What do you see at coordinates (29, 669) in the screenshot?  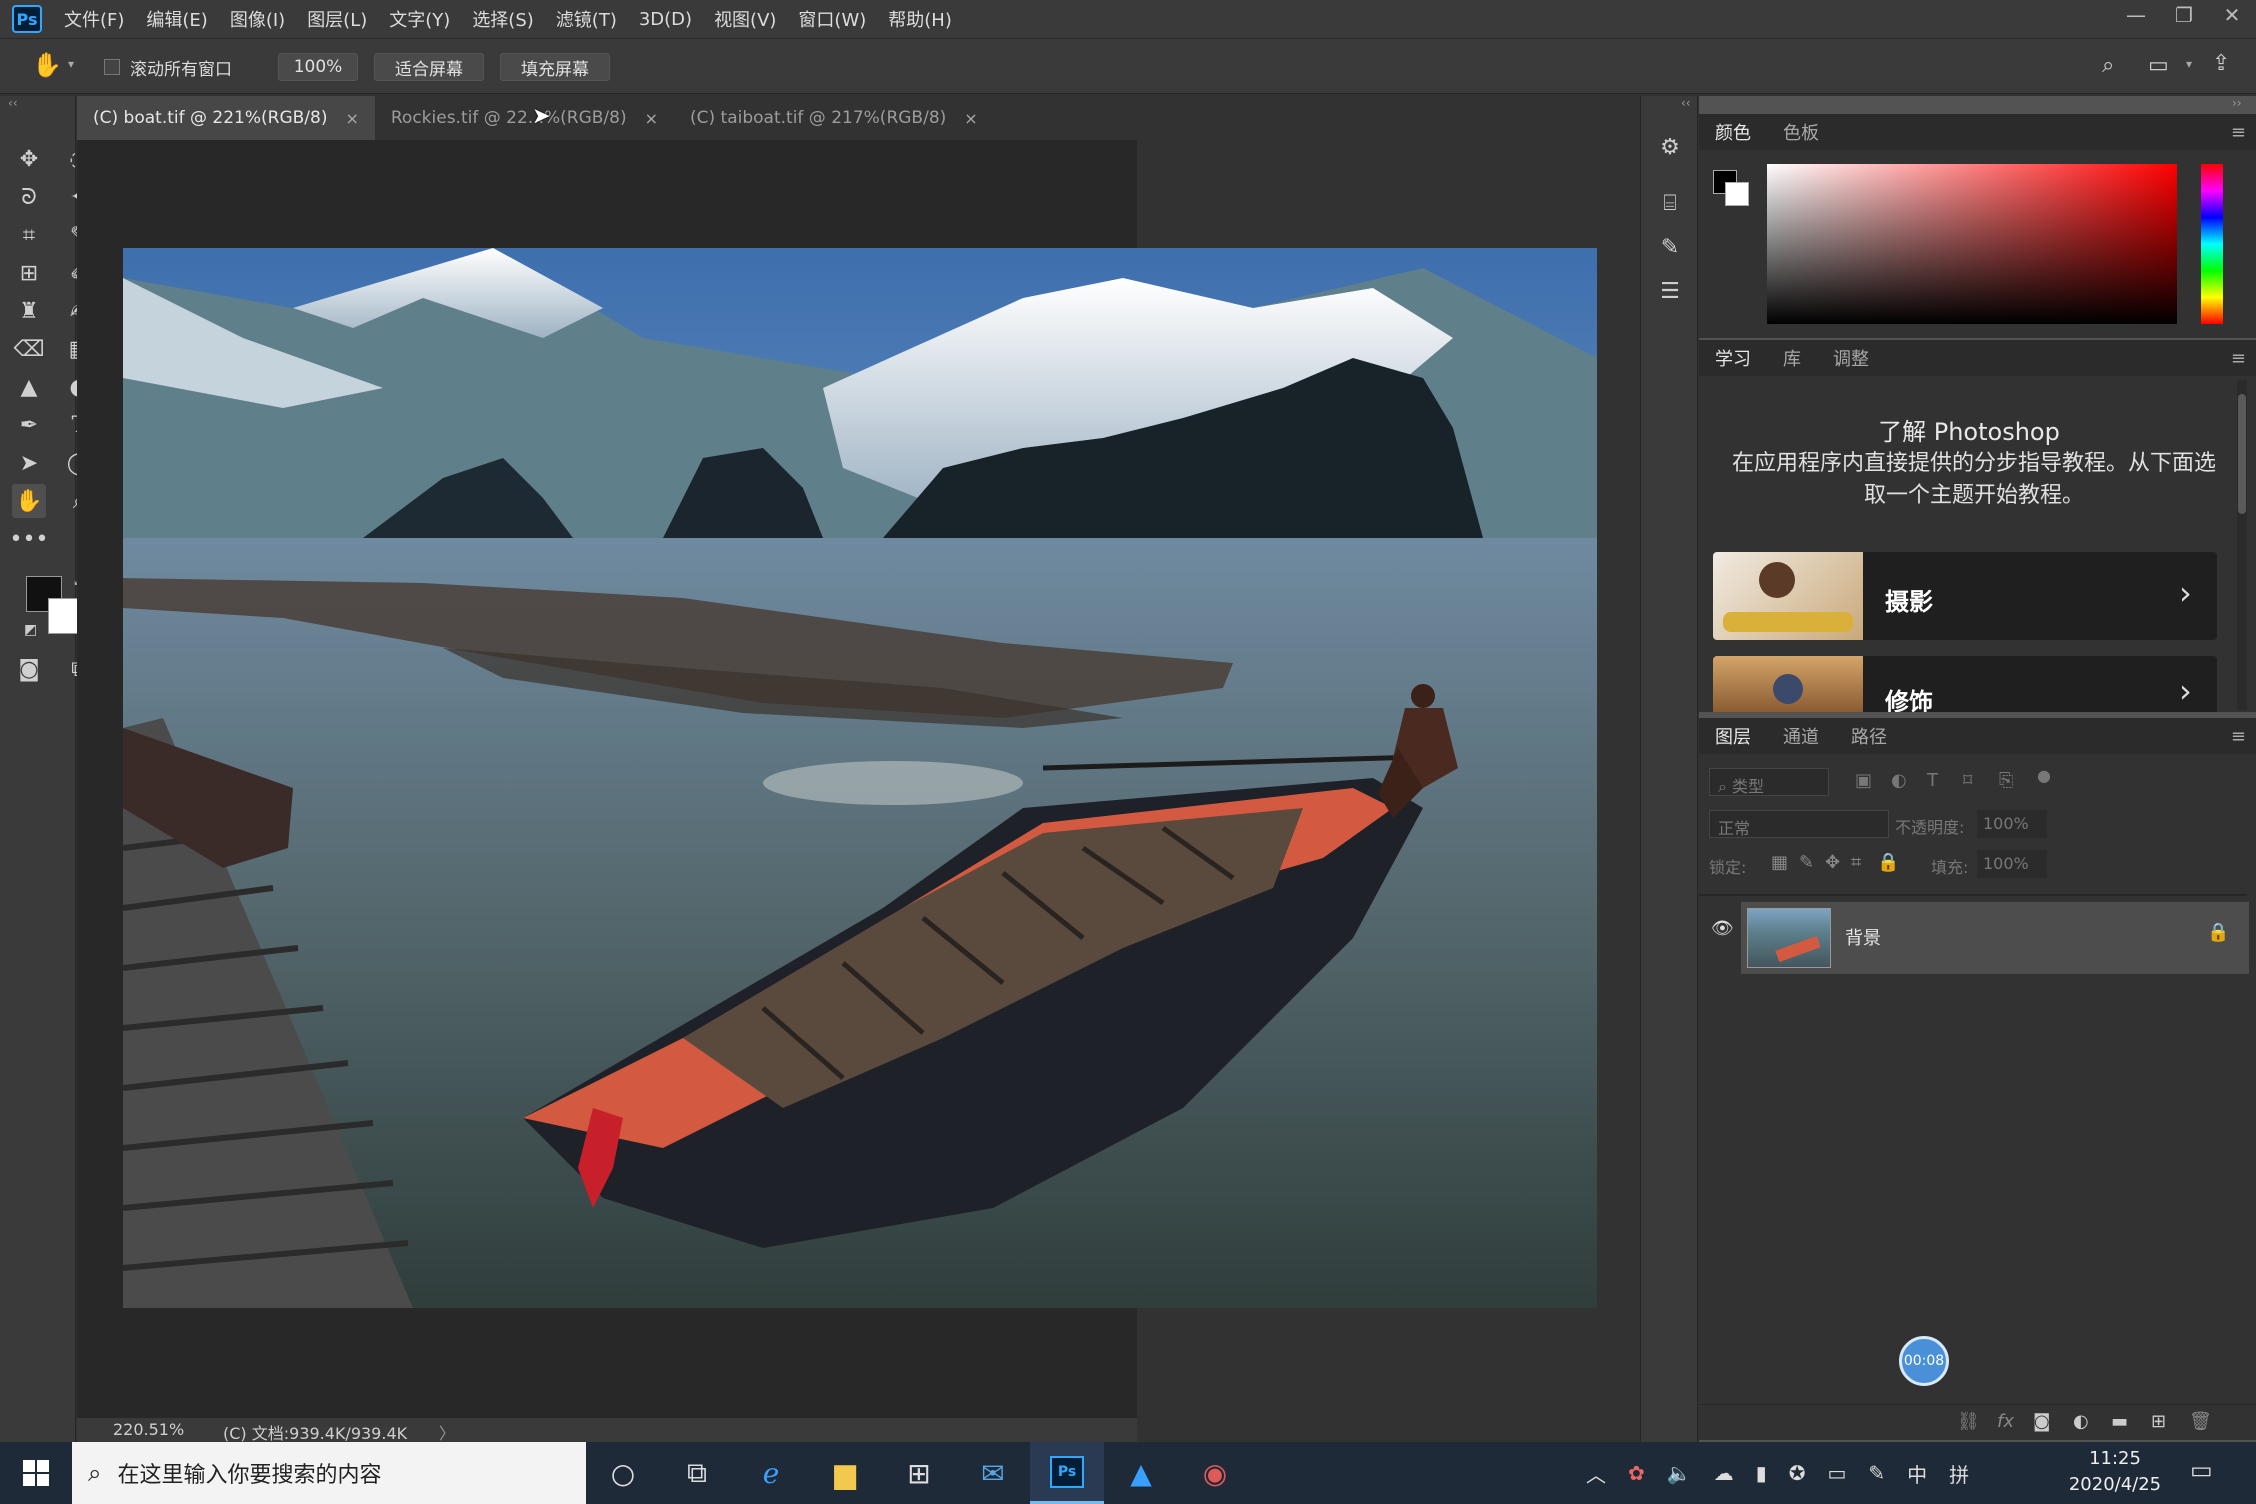 I see `quick-mask-icon: ◙` at bounding box center [29, 669].